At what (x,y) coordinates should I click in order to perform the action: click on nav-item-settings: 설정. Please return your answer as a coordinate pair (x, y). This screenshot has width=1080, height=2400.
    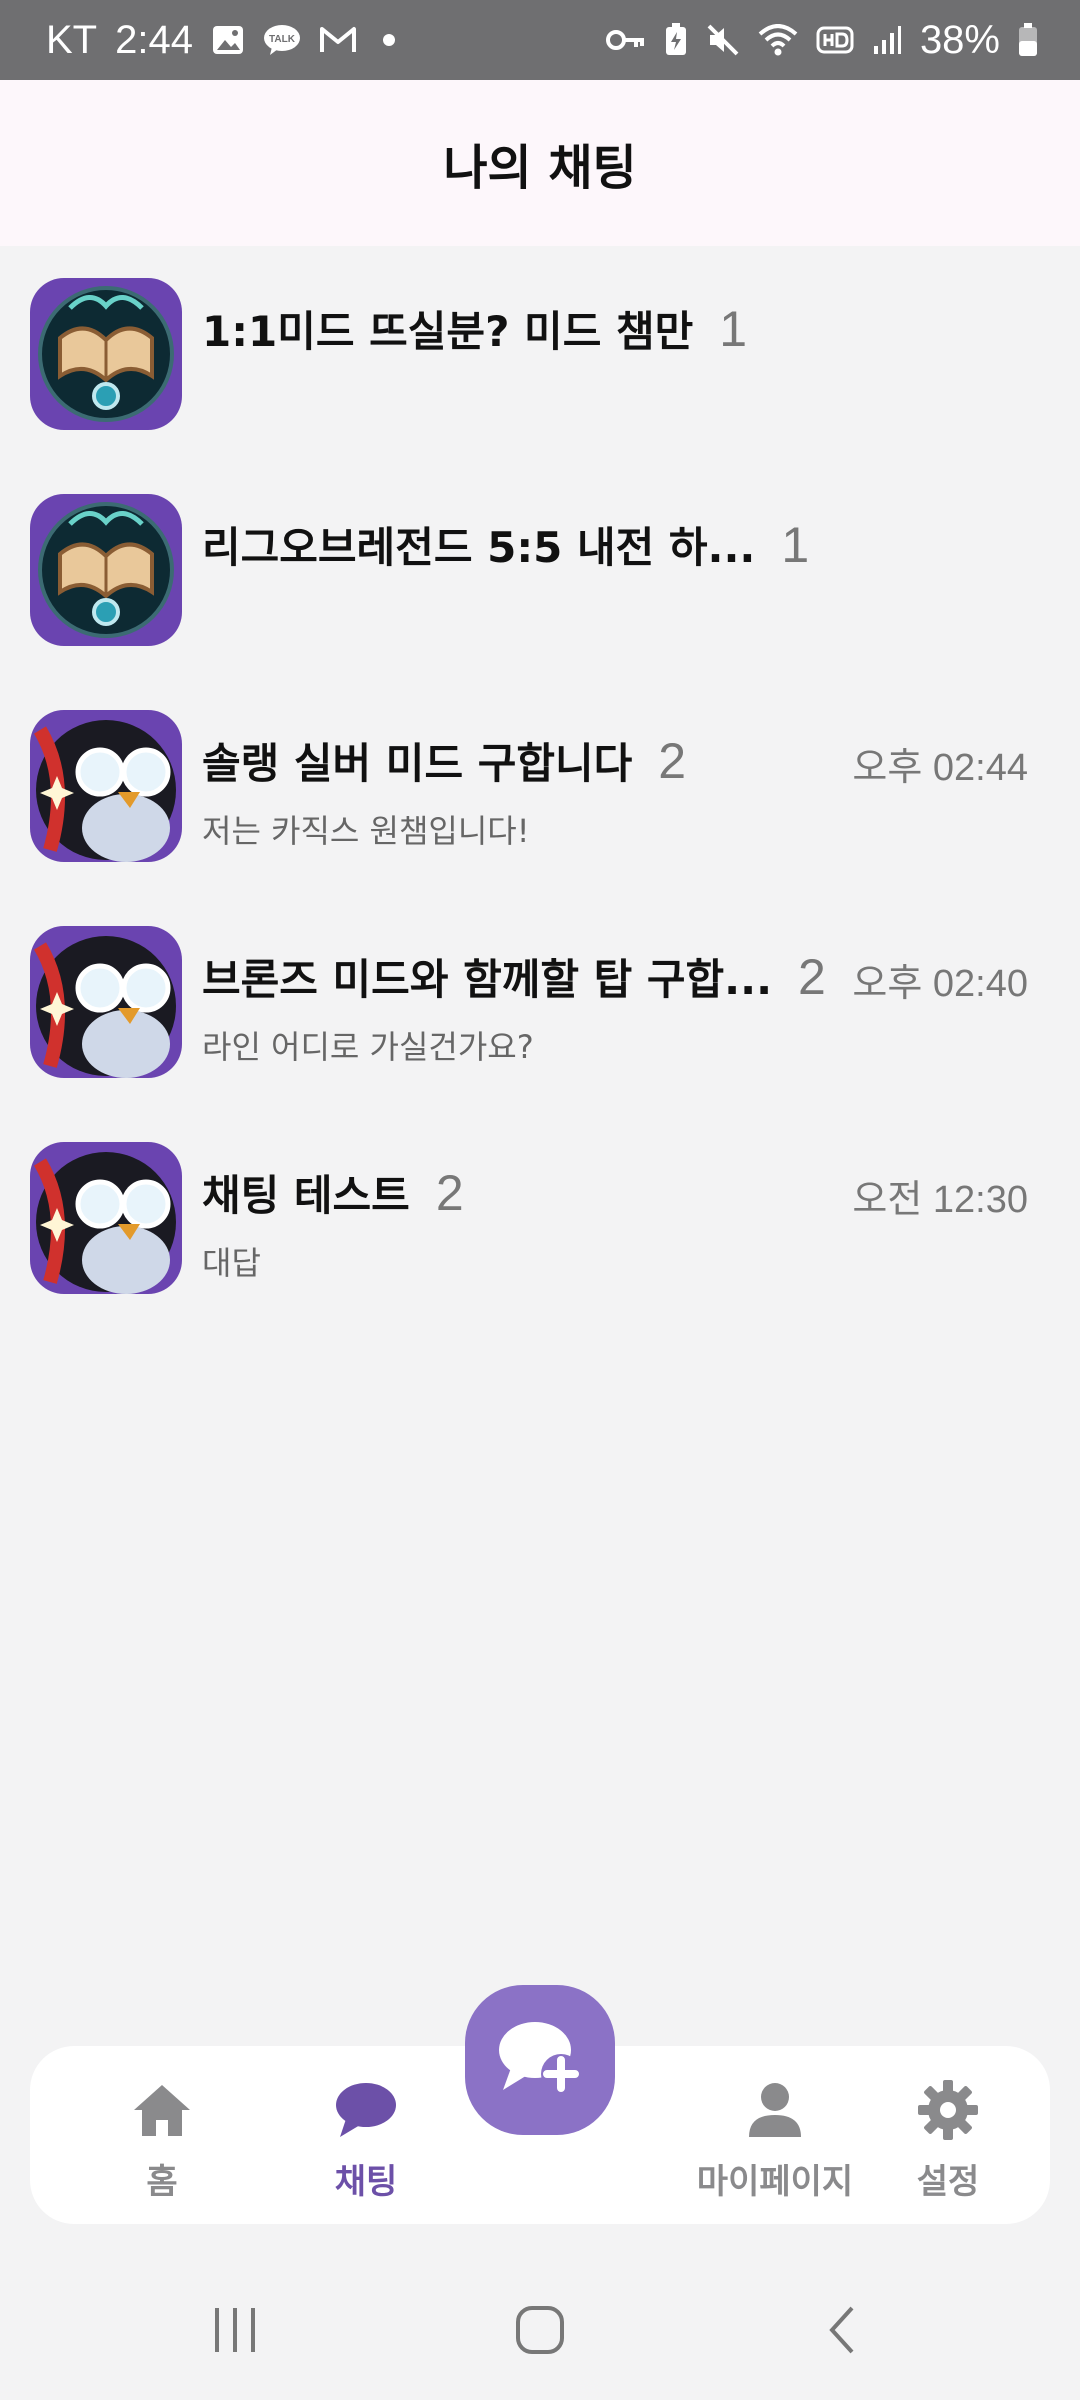
    Looking at the image, I should click on (948, 2139).